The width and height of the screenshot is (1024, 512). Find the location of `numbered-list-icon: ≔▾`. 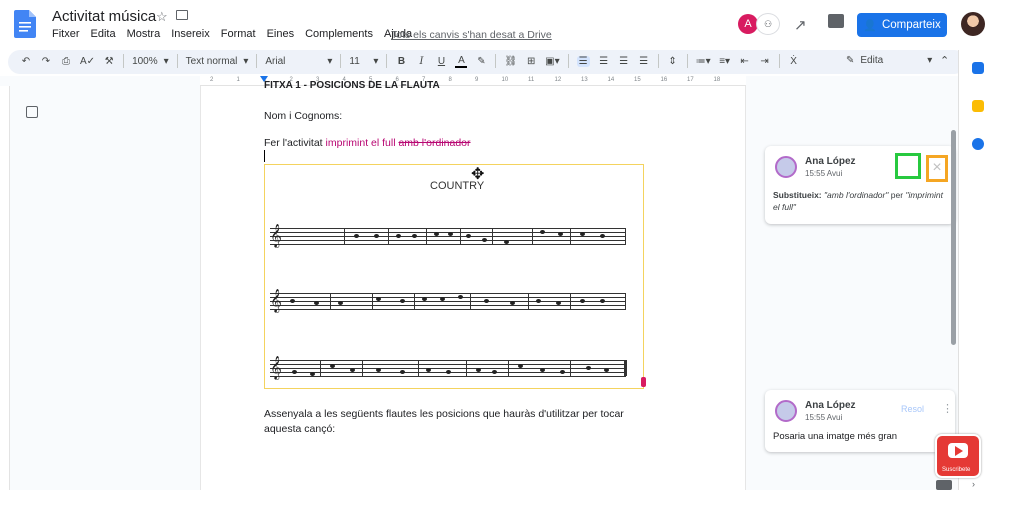

numbered-list-icon: ≔▾ is located at coordinates (703, 61).